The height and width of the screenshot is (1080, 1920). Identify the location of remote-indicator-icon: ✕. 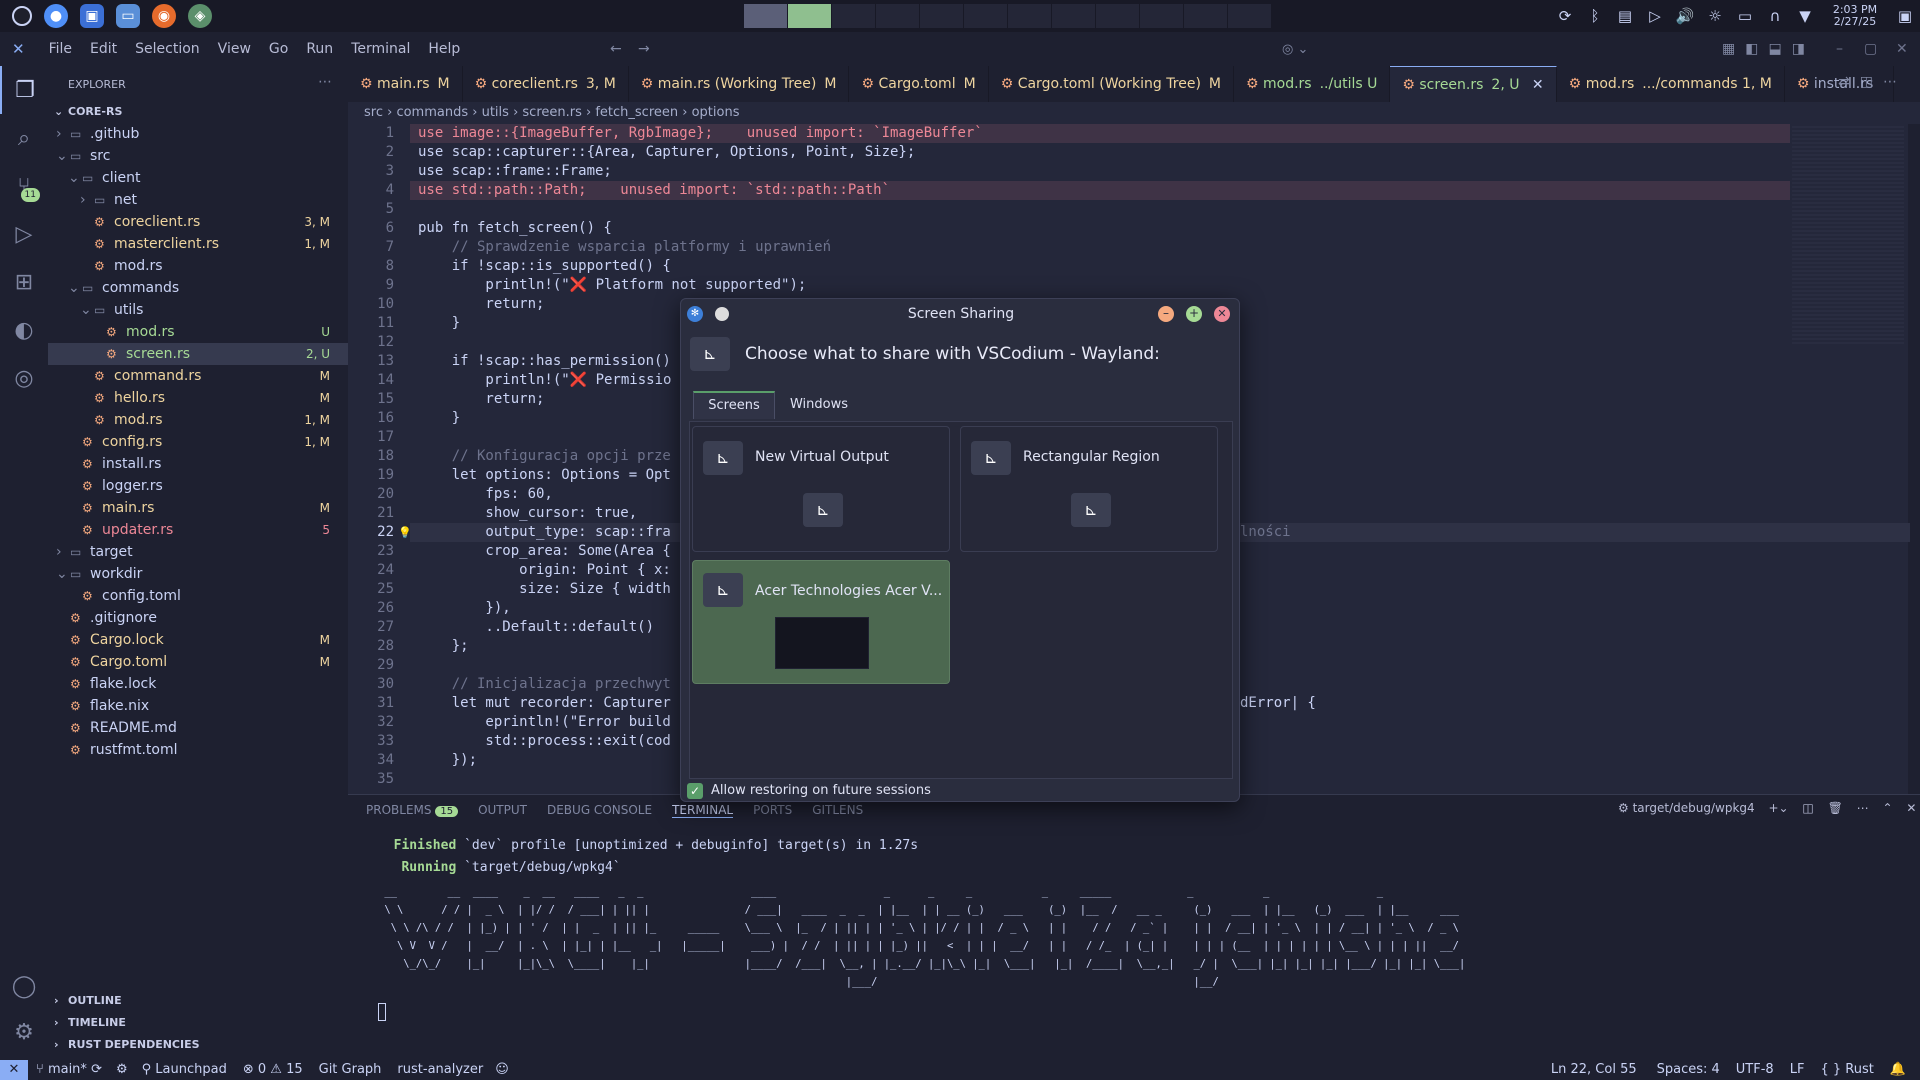
(14, 1070).